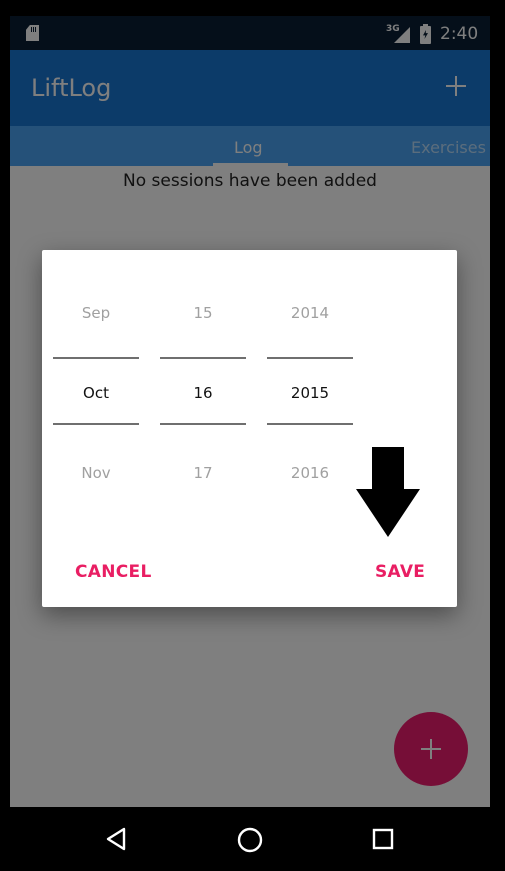  I want to click on day-prev-value: 15, so click(203, 313).